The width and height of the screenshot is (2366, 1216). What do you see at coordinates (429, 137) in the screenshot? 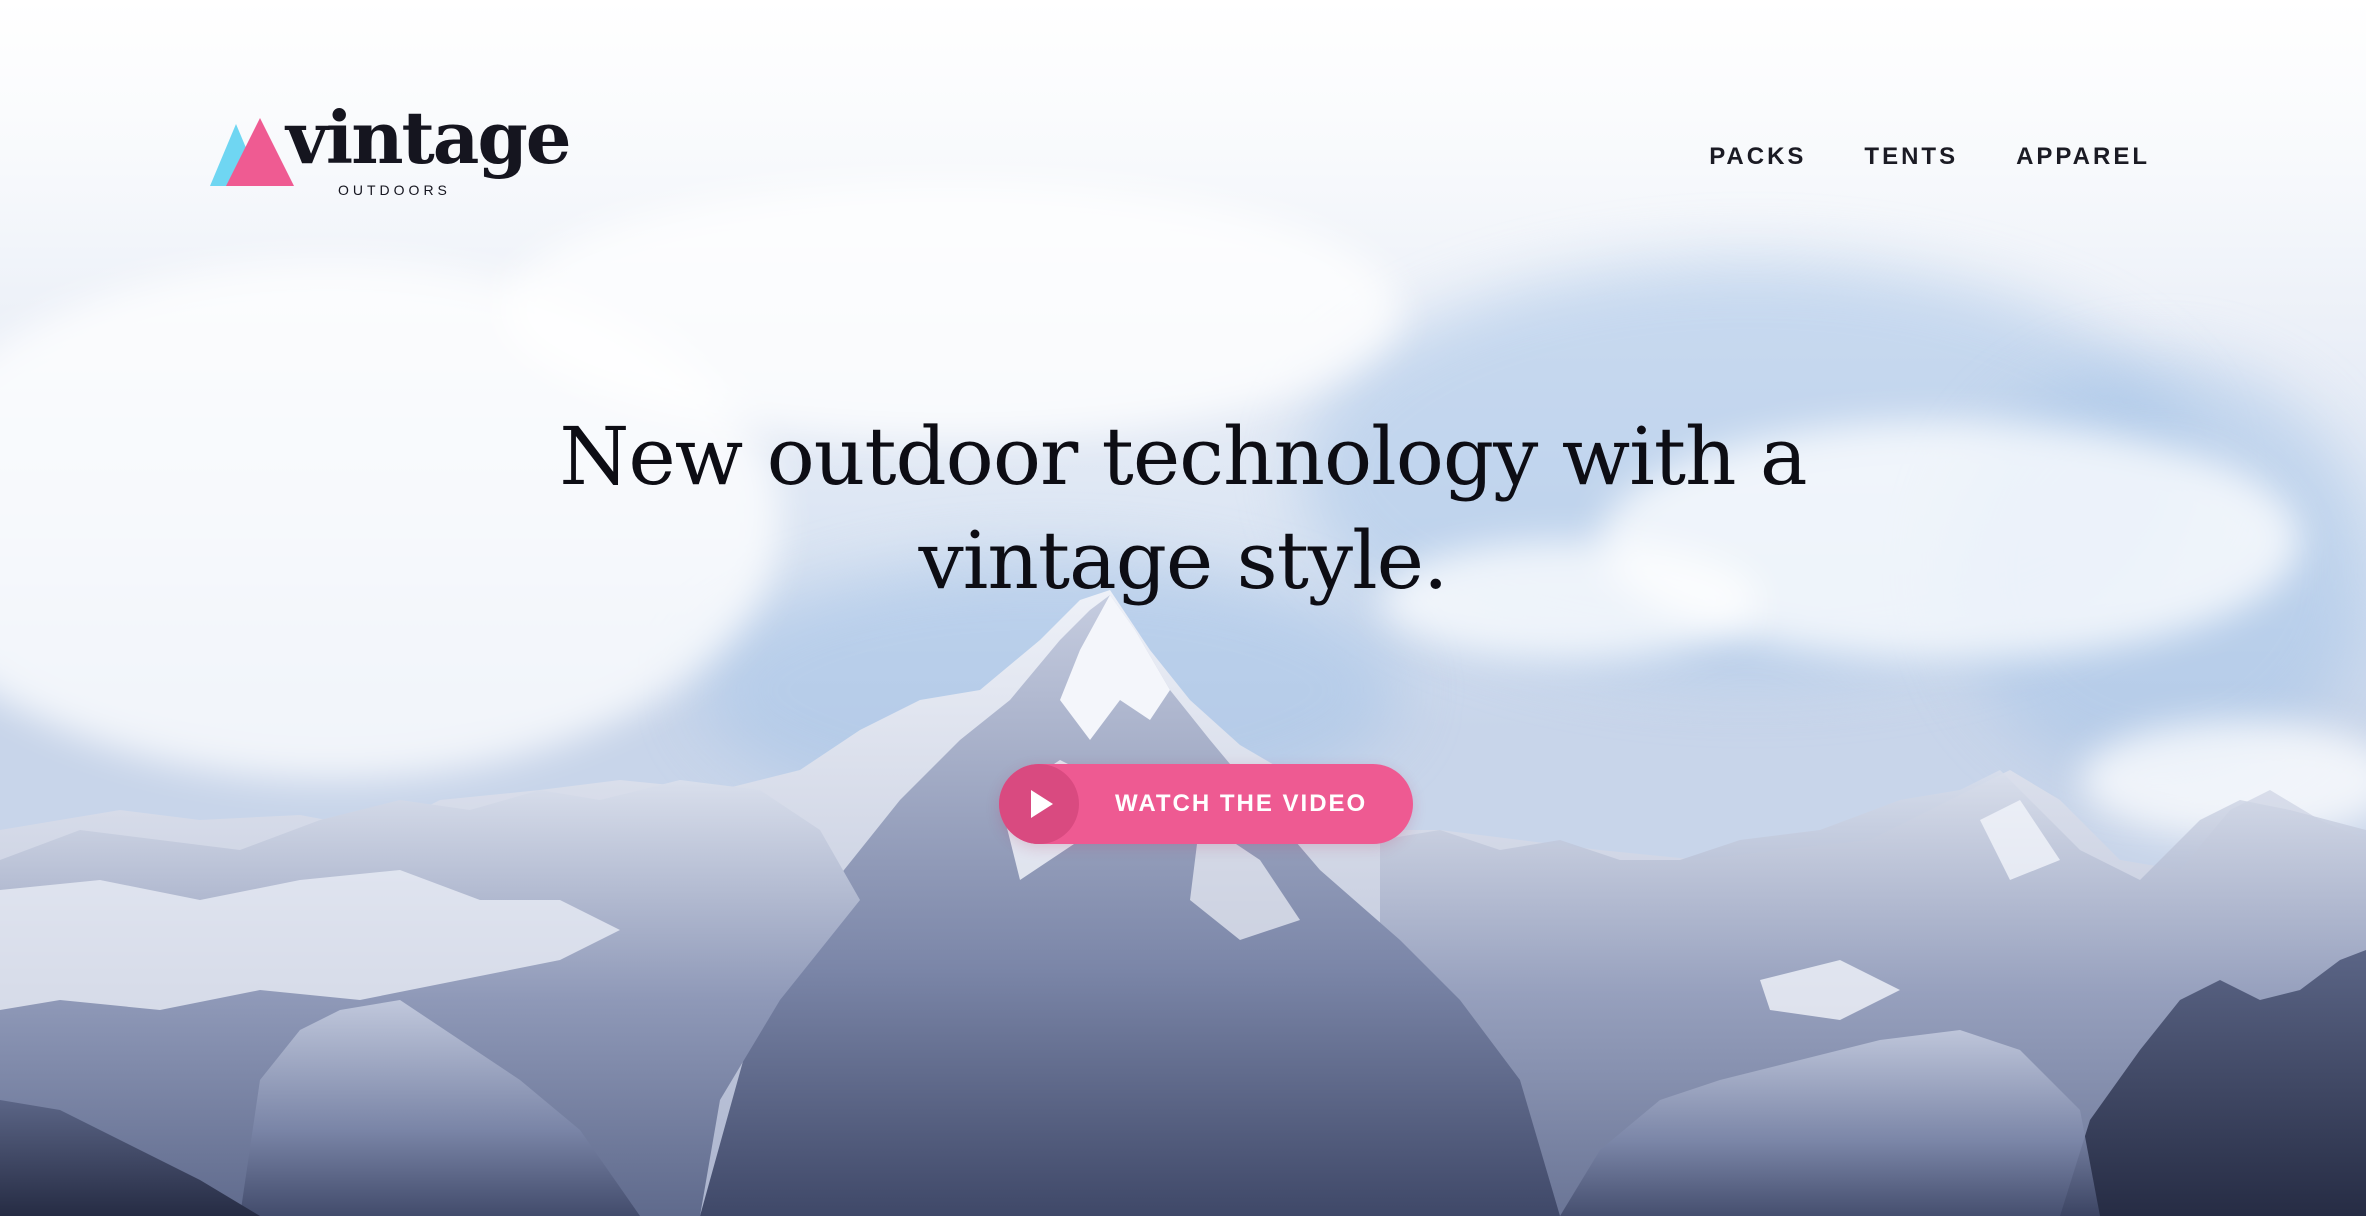
I see `logo-wordmark: vintage` at bounding box center [429, 137].